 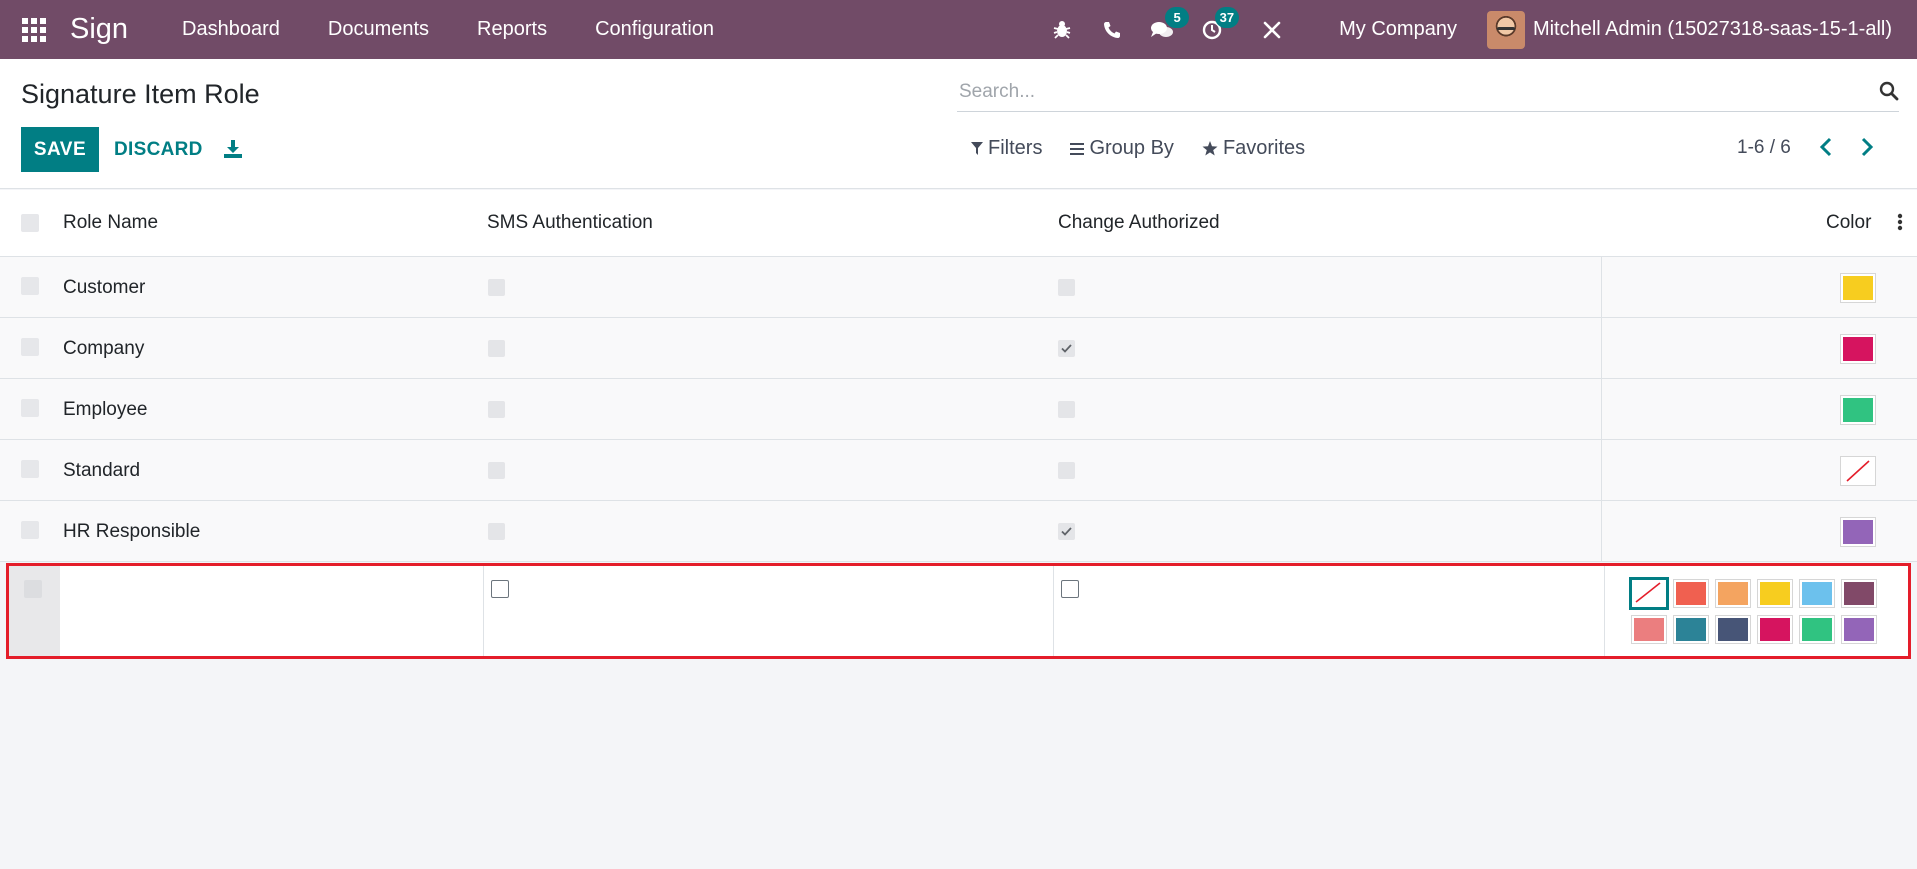 I want to click on filters-label: Filters, so click(x=1015, y=148).